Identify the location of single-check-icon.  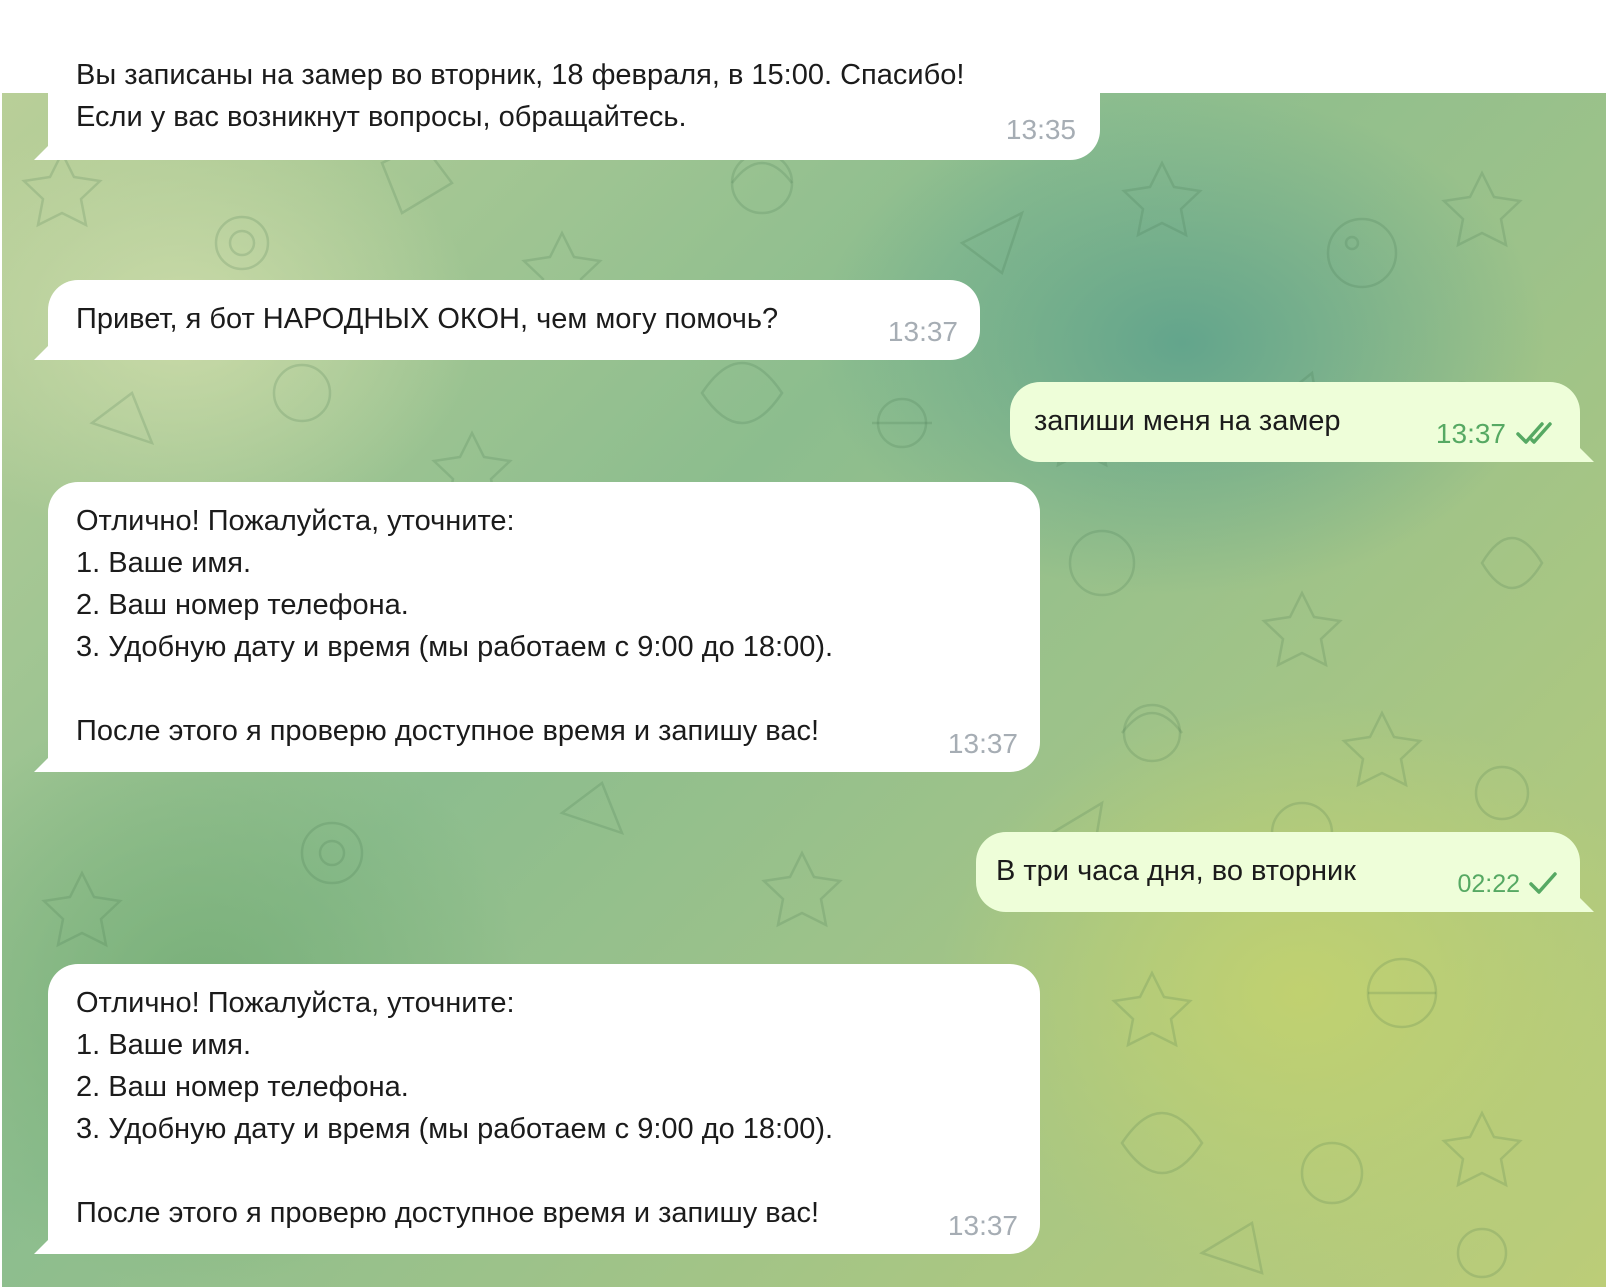
(1543, 883).